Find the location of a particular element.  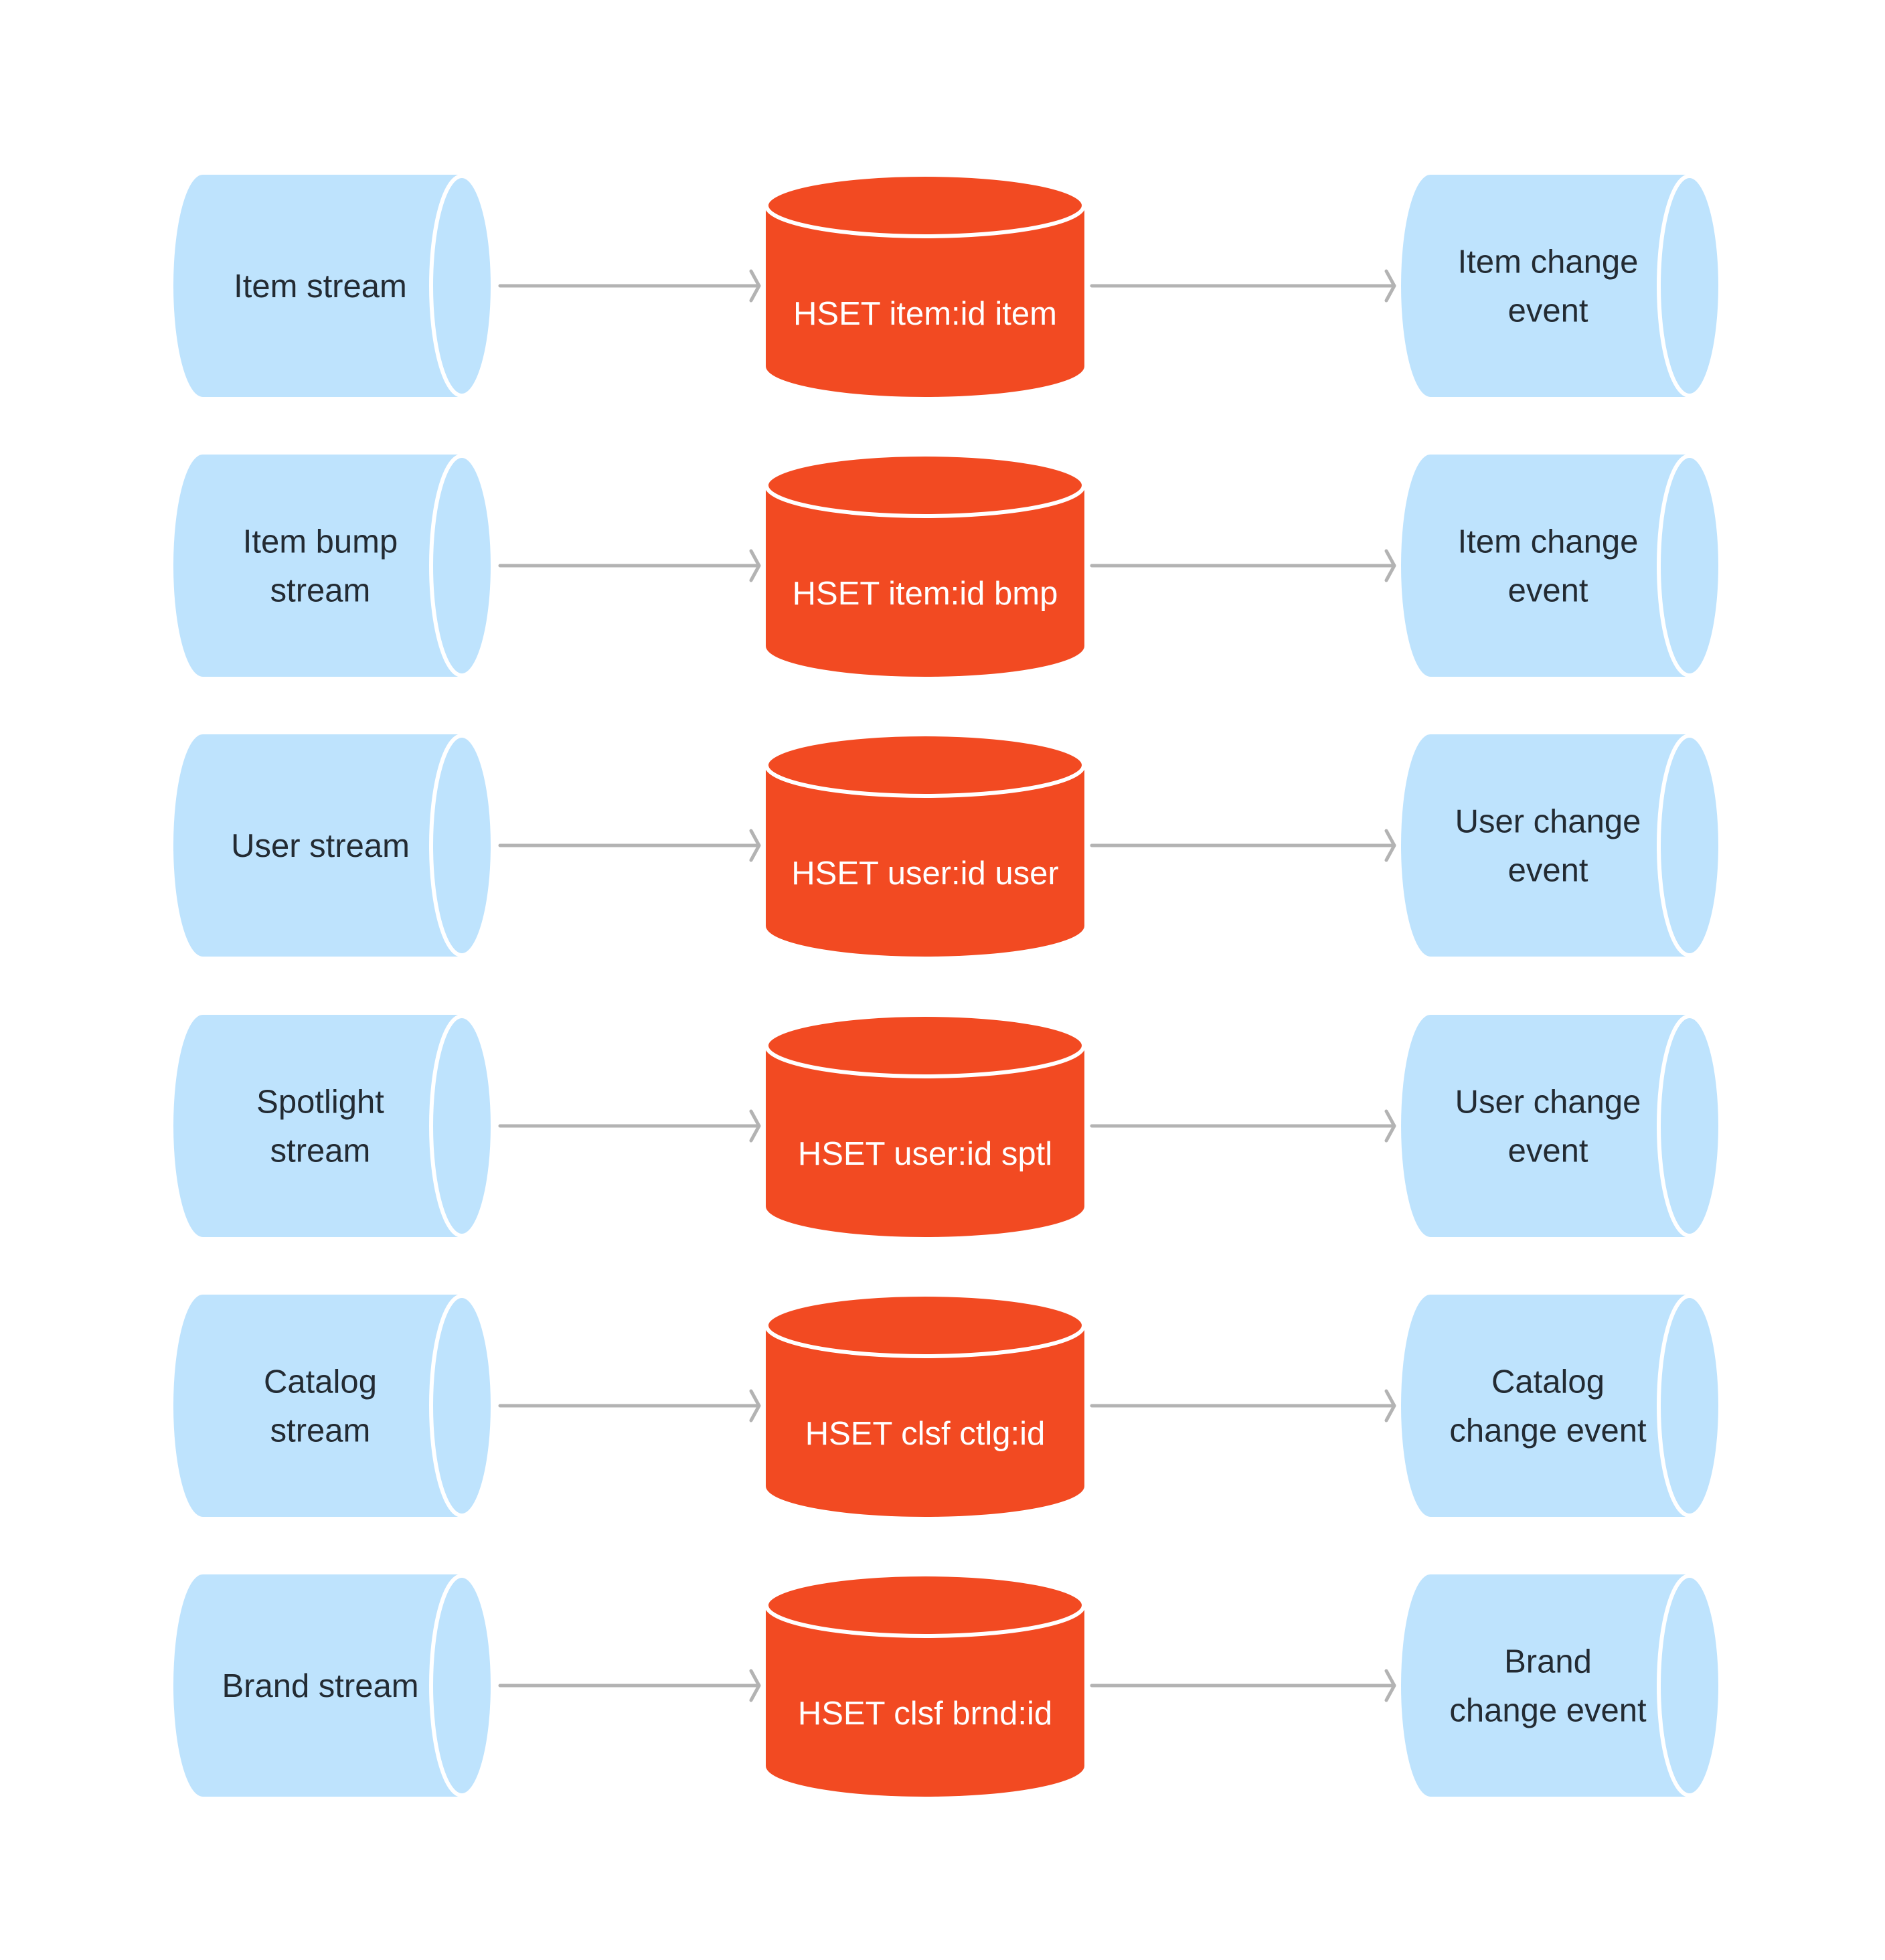

hset-database: HSET clsf ctlg:id is located at coordinates (925, 1405).